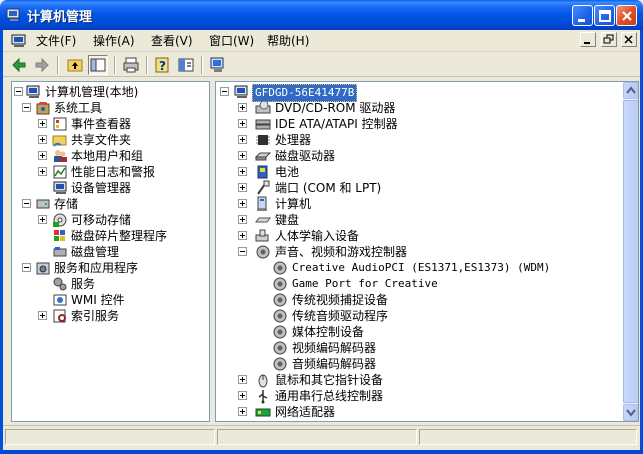 The image size is (643, 454). Describe the element at coordinates (60, 156) in the screenshot. I see `users-icon` at that location.